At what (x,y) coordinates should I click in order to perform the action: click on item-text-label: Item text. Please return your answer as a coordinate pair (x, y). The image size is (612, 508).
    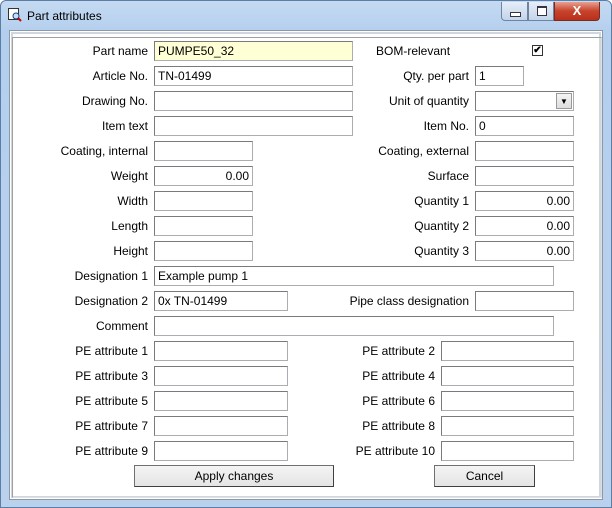
    Looking at the image, I should click on (124, 126).